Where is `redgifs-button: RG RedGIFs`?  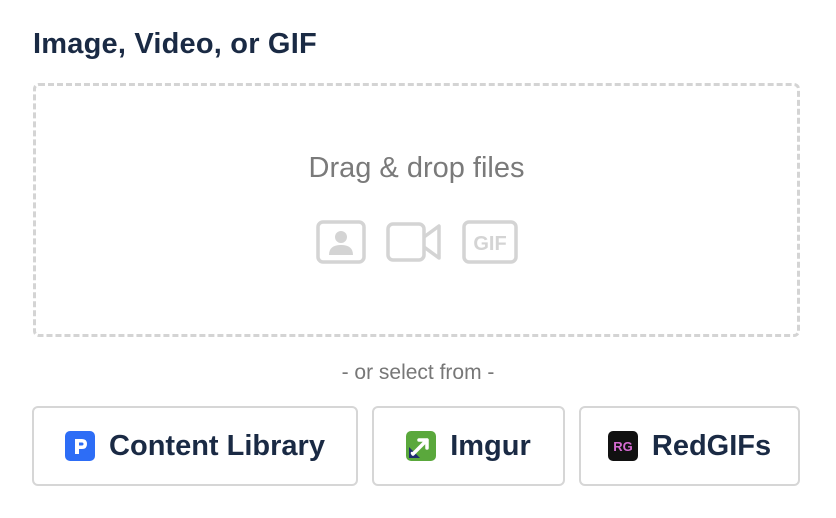 redgifs-button: RG RedGIFs is located at coordinates (689, 446).